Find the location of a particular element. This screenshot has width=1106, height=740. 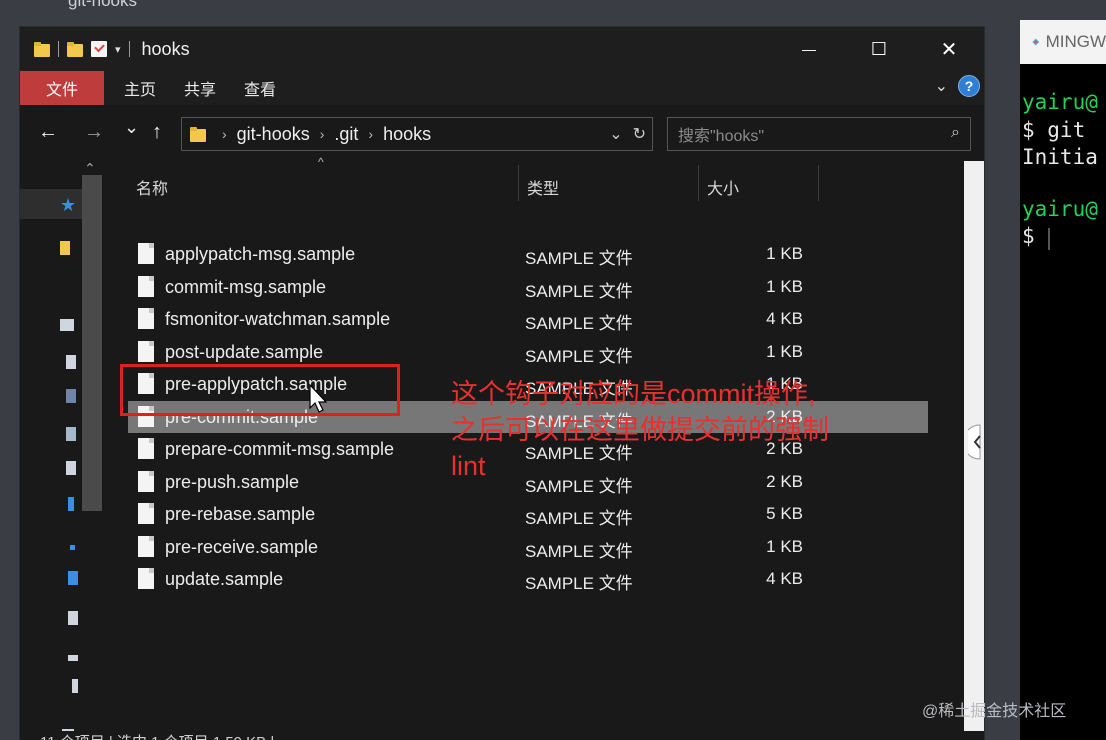

file-row: pre-receive.sample SAMPLE 文件 1 KB is located at coordinates (528, 547).